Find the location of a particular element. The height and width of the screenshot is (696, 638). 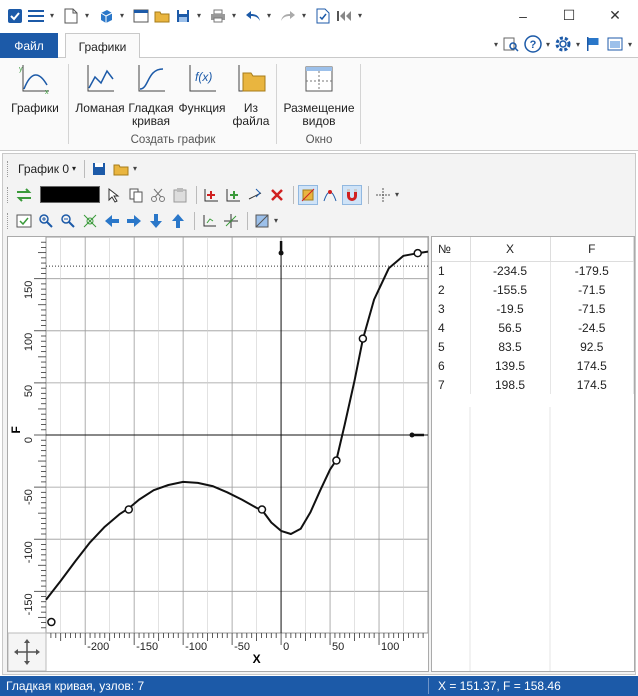

magnet-icon is located at coordinates (352, 194).